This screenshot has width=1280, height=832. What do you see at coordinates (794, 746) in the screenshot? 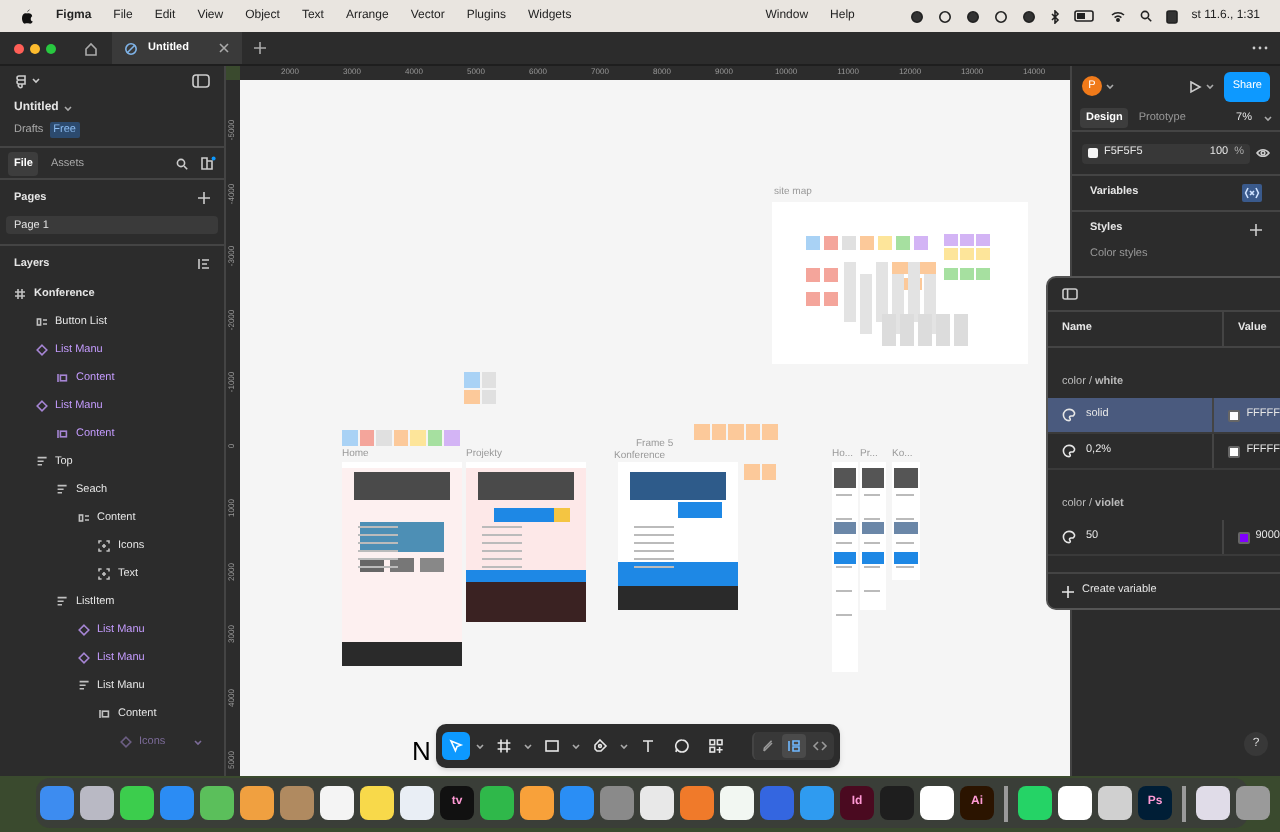
I see `design-mode-icon` at bounding box center [794, 746].